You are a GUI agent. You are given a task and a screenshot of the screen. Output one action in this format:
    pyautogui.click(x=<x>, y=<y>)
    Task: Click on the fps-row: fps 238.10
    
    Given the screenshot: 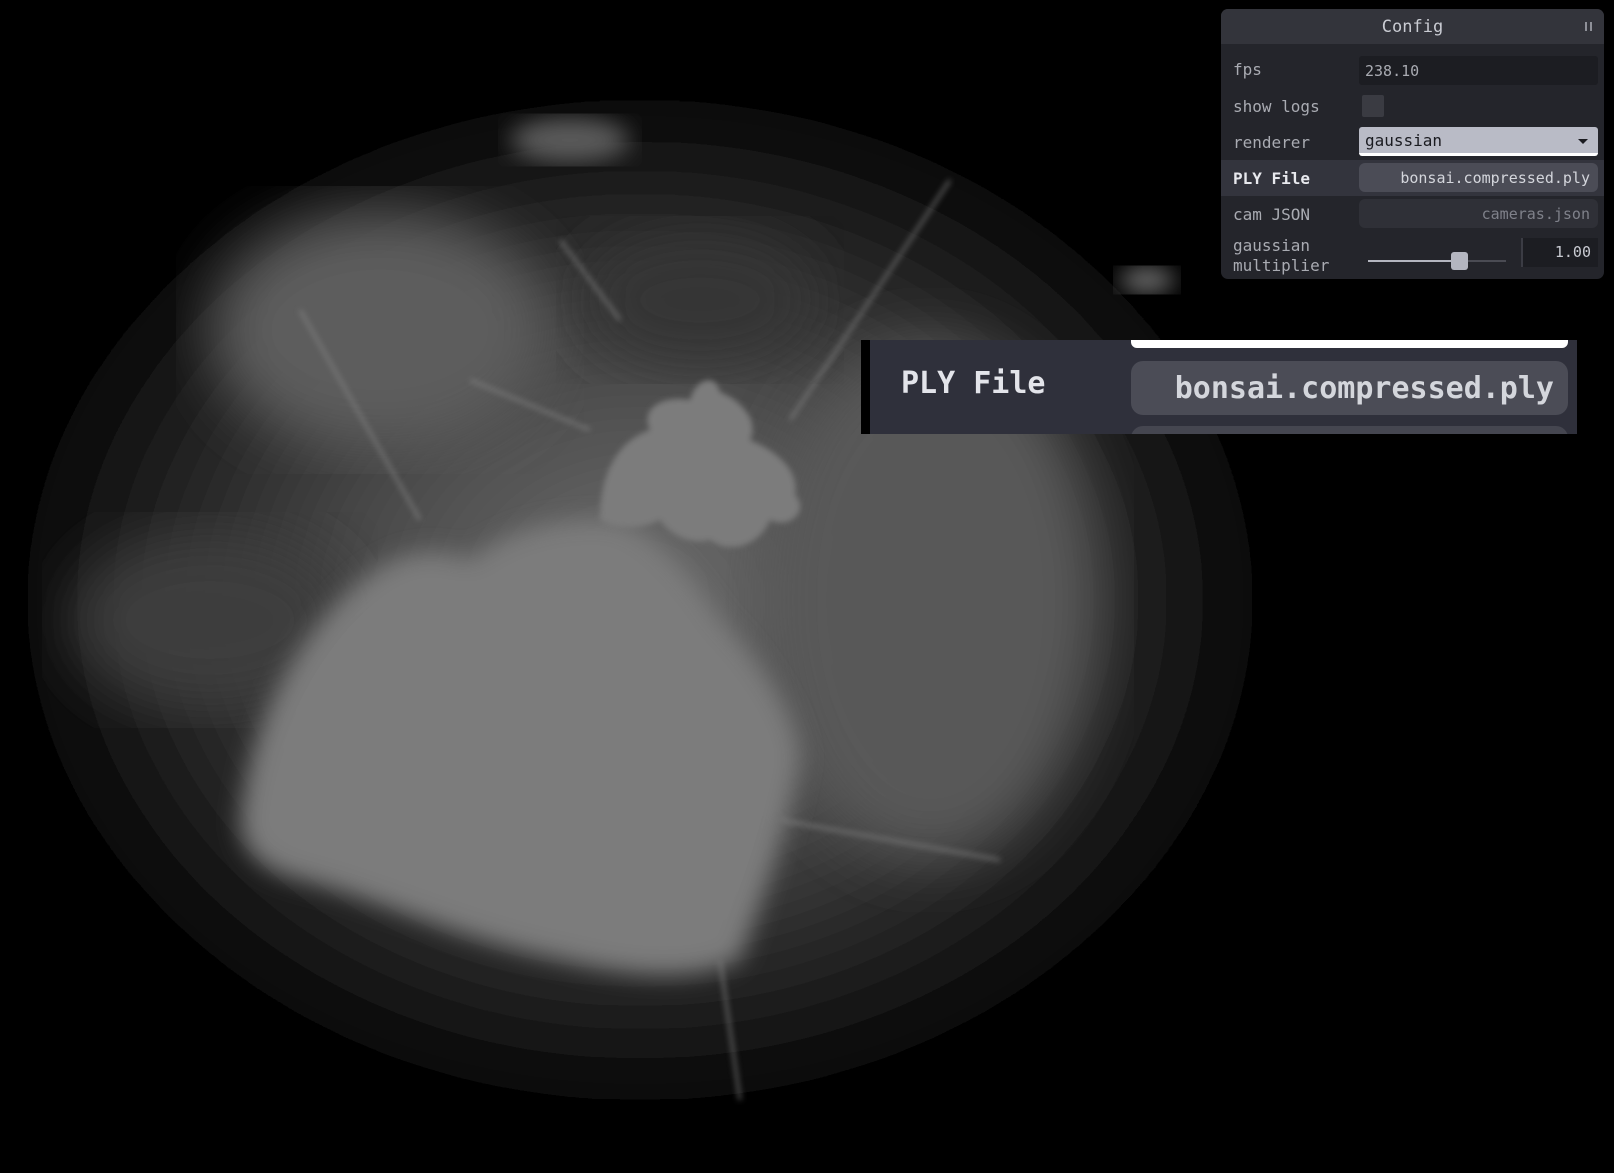 What is the action you would take?
    pyautogui.click(x=1412, y=69)
    